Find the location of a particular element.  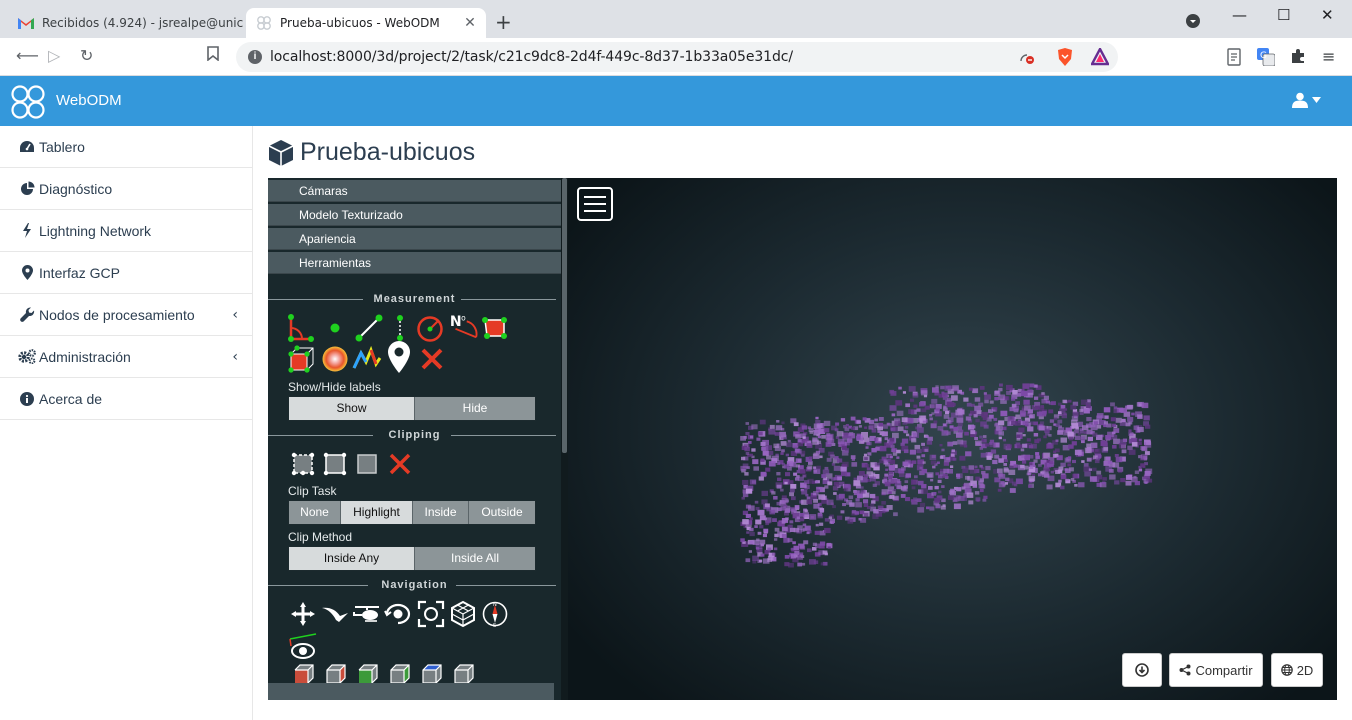

browser-tab-webodm: Prueba-ubicuos - WebODM ✕ is located at coordinates (366, 23).